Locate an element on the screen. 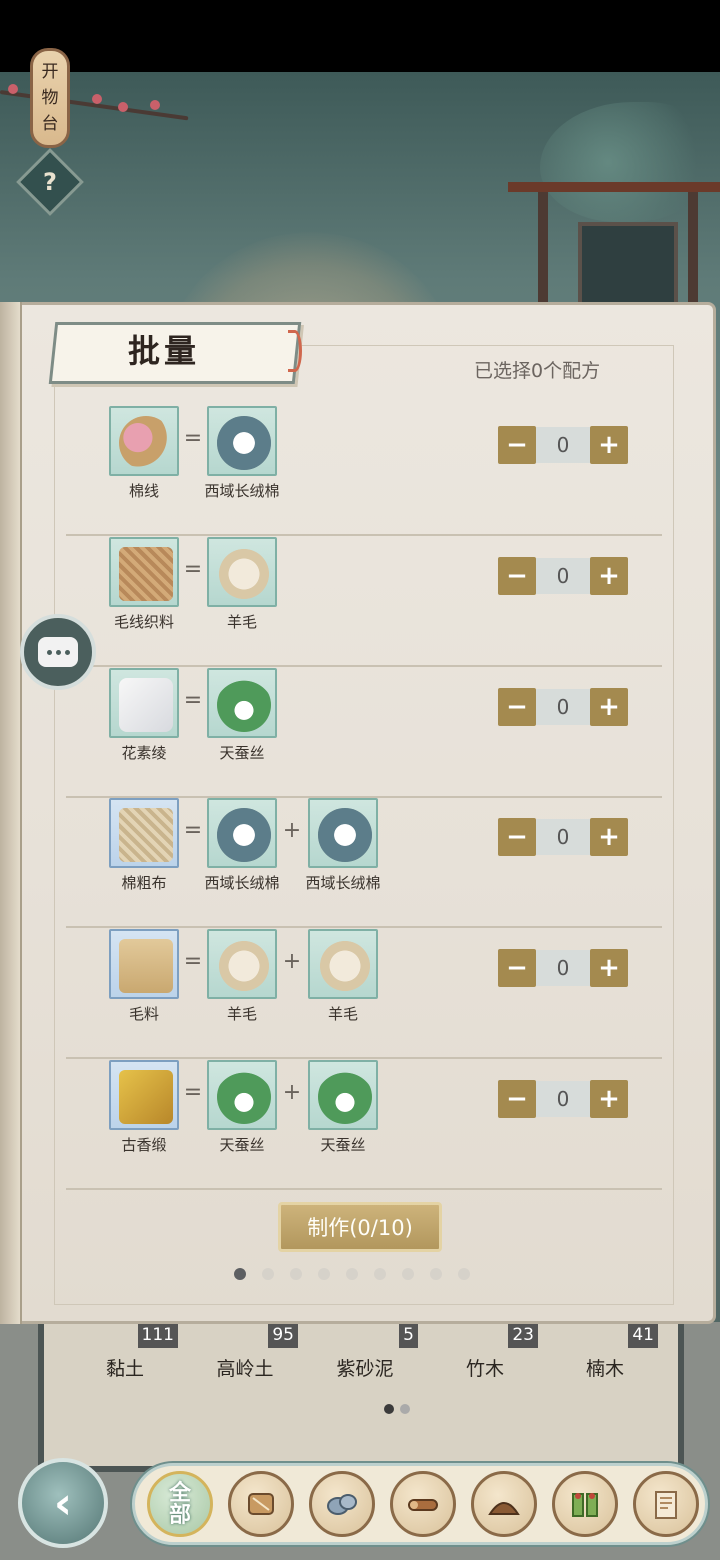  tab-wood is located at coordinates (423, 1504).